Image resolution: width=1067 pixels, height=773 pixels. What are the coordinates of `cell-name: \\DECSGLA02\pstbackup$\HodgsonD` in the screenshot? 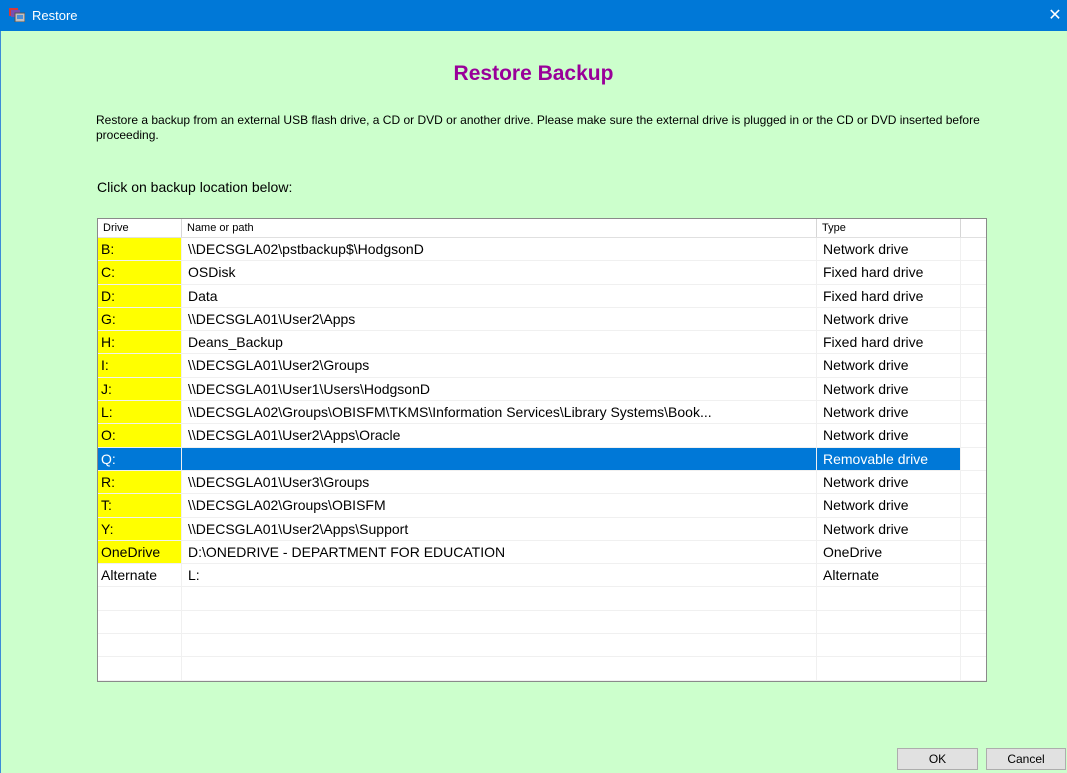 It's located at (499, 249).